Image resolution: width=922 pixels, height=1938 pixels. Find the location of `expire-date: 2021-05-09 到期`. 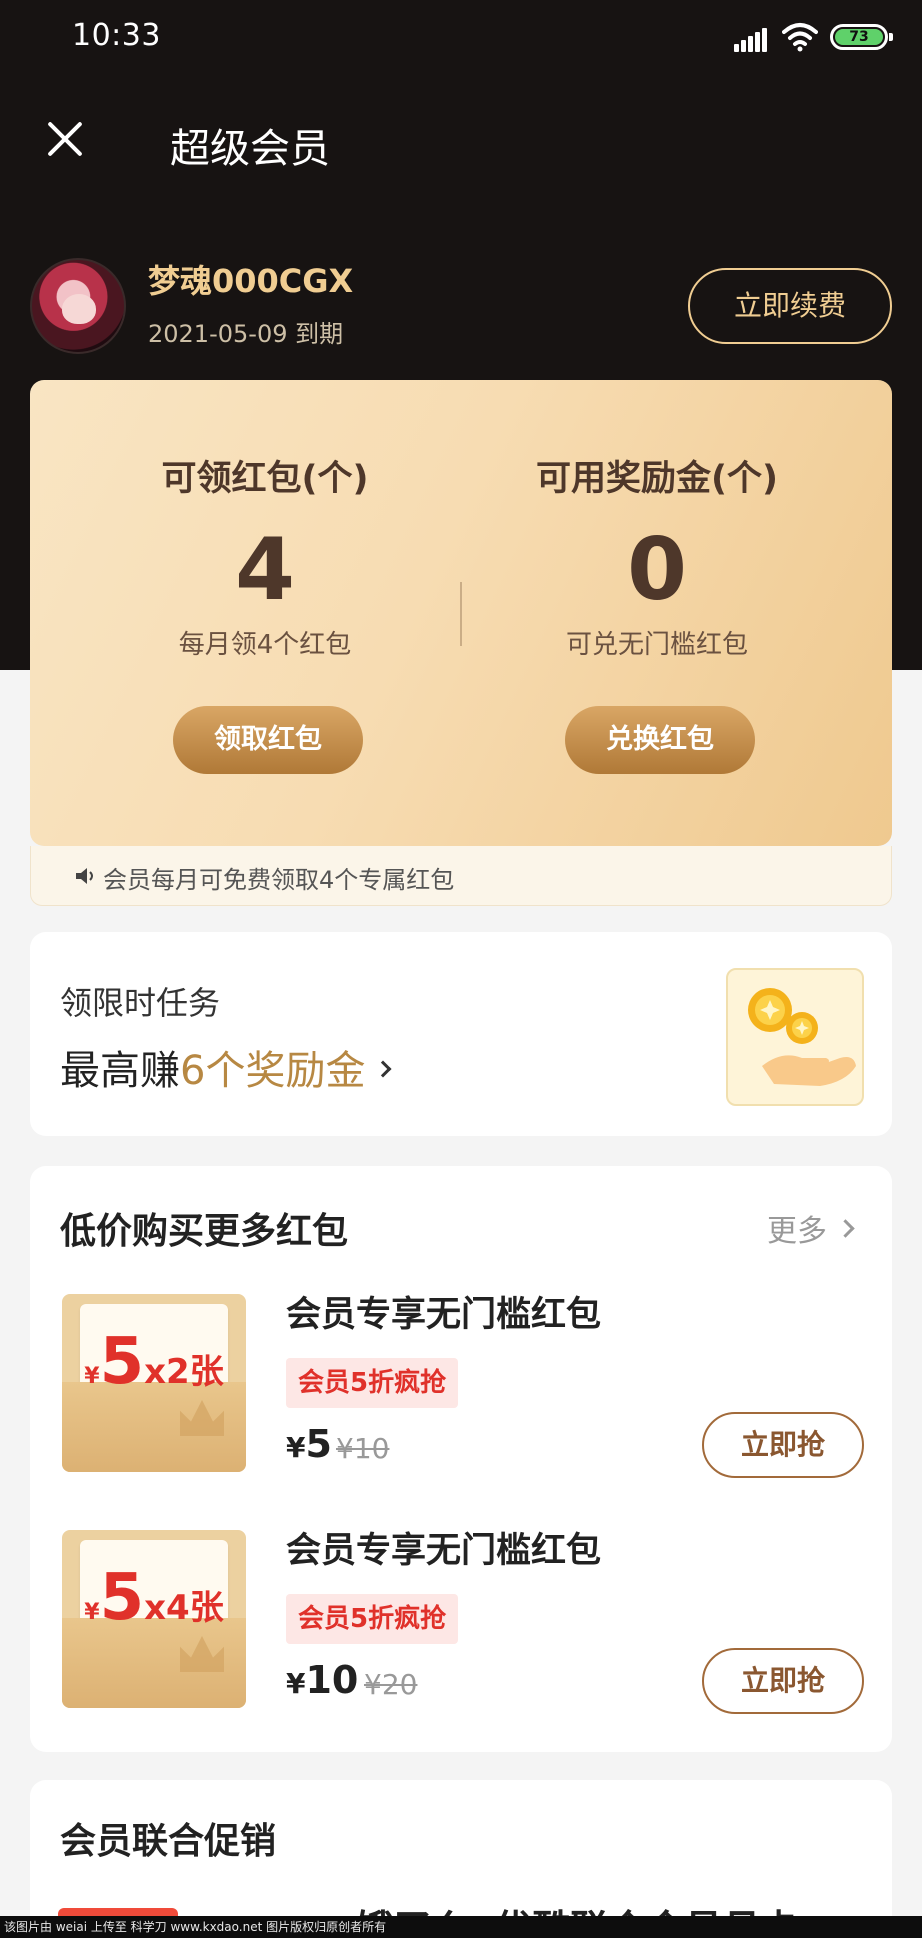

expire-date: 2021-05-09 到期 is located at coordinates (246, 334).